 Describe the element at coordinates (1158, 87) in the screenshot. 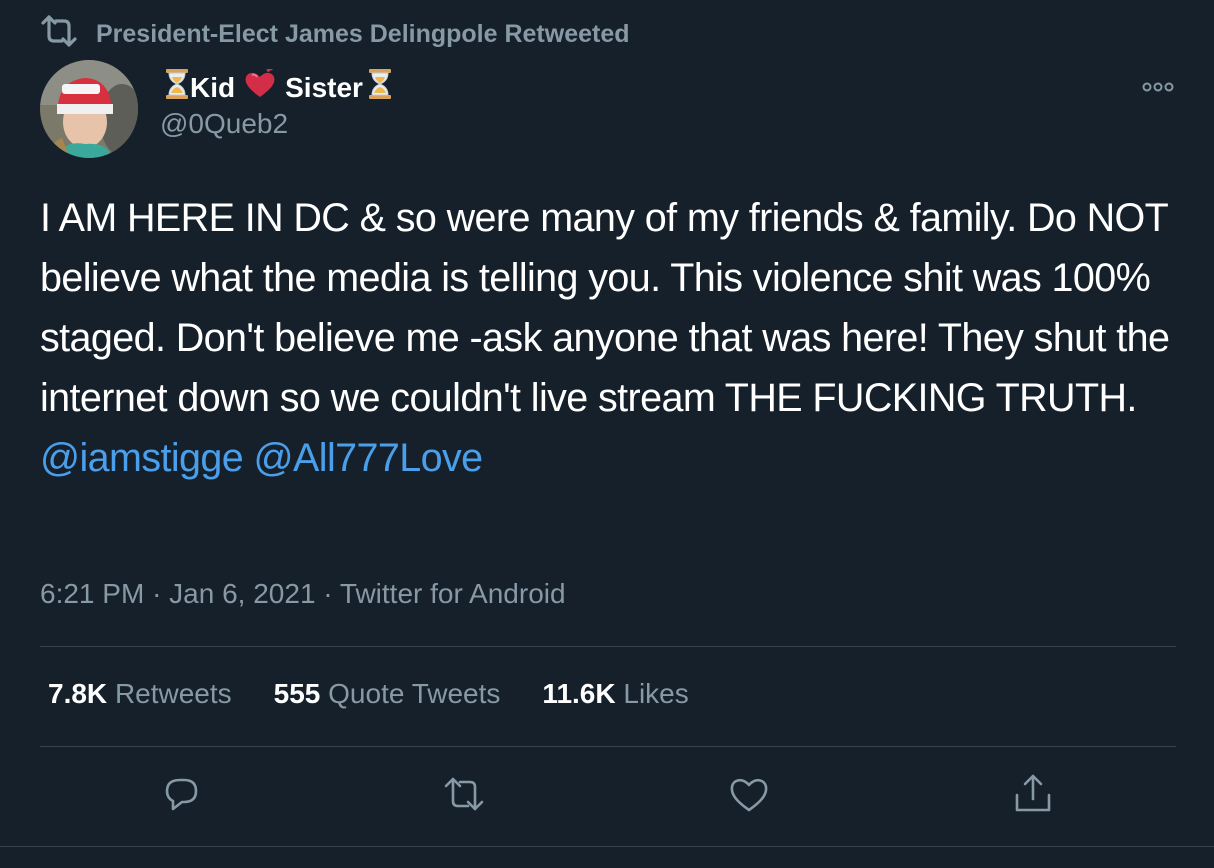

I see `more-options-icon` at that location.